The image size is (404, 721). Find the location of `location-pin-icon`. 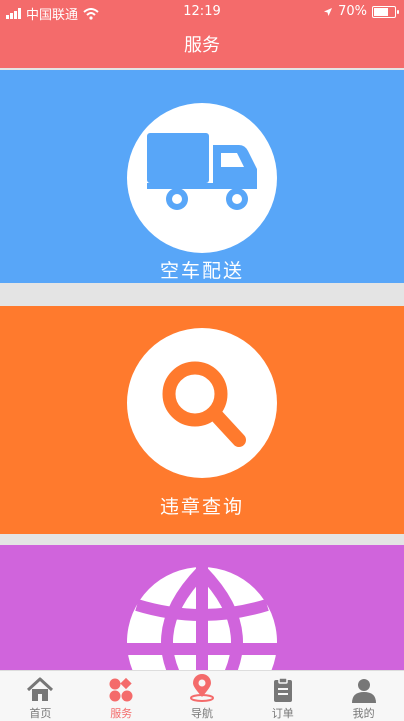

location-pin-icon is located at coordinates (201, 688).